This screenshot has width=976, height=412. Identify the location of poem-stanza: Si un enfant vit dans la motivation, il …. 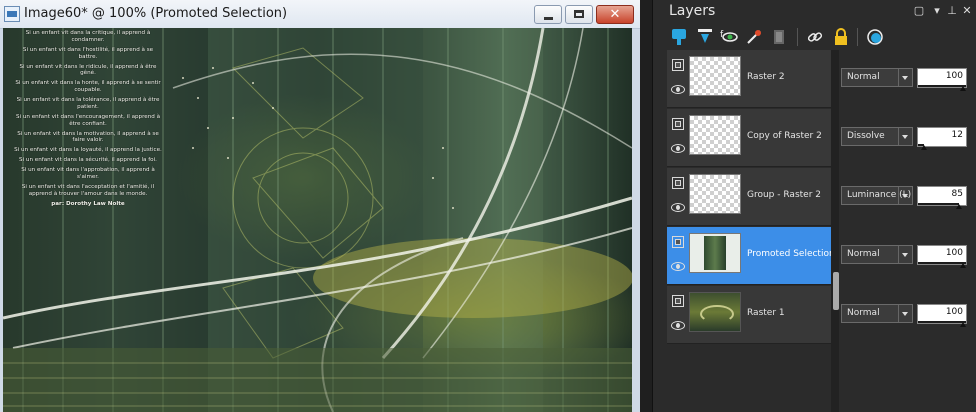
(88, 137).